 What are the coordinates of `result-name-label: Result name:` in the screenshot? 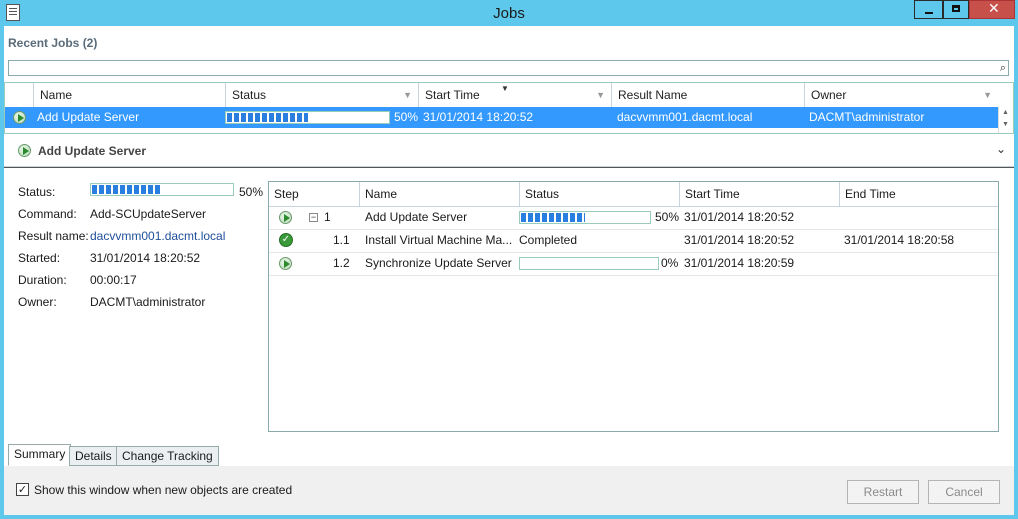 It's located at (53, 236).